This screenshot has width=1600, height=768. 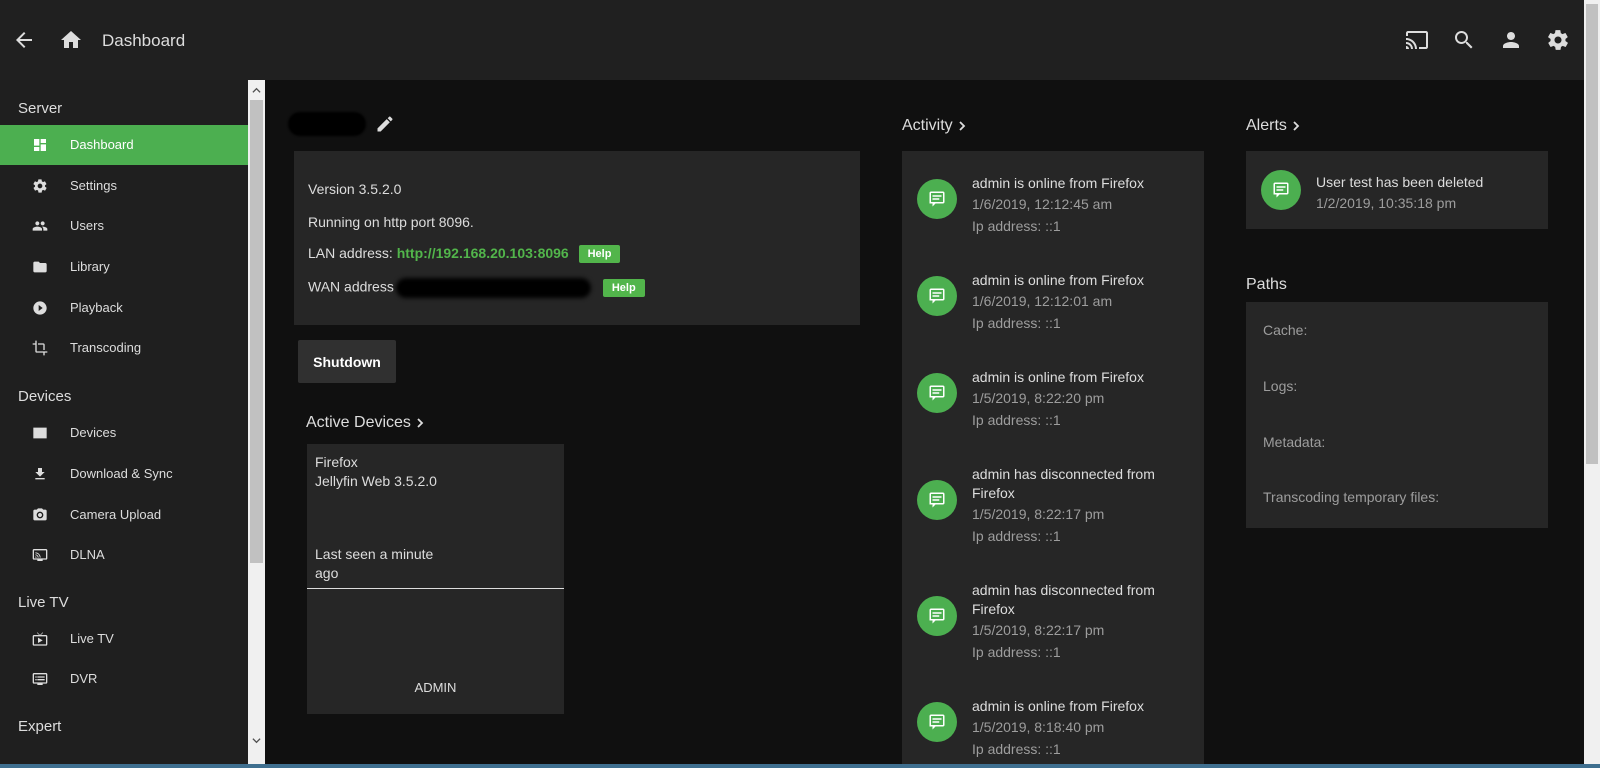 What do you see at coordinates (792, 40) in the screenshot?
I see `app-header: Dashboard` at bounding box center [792, 40].